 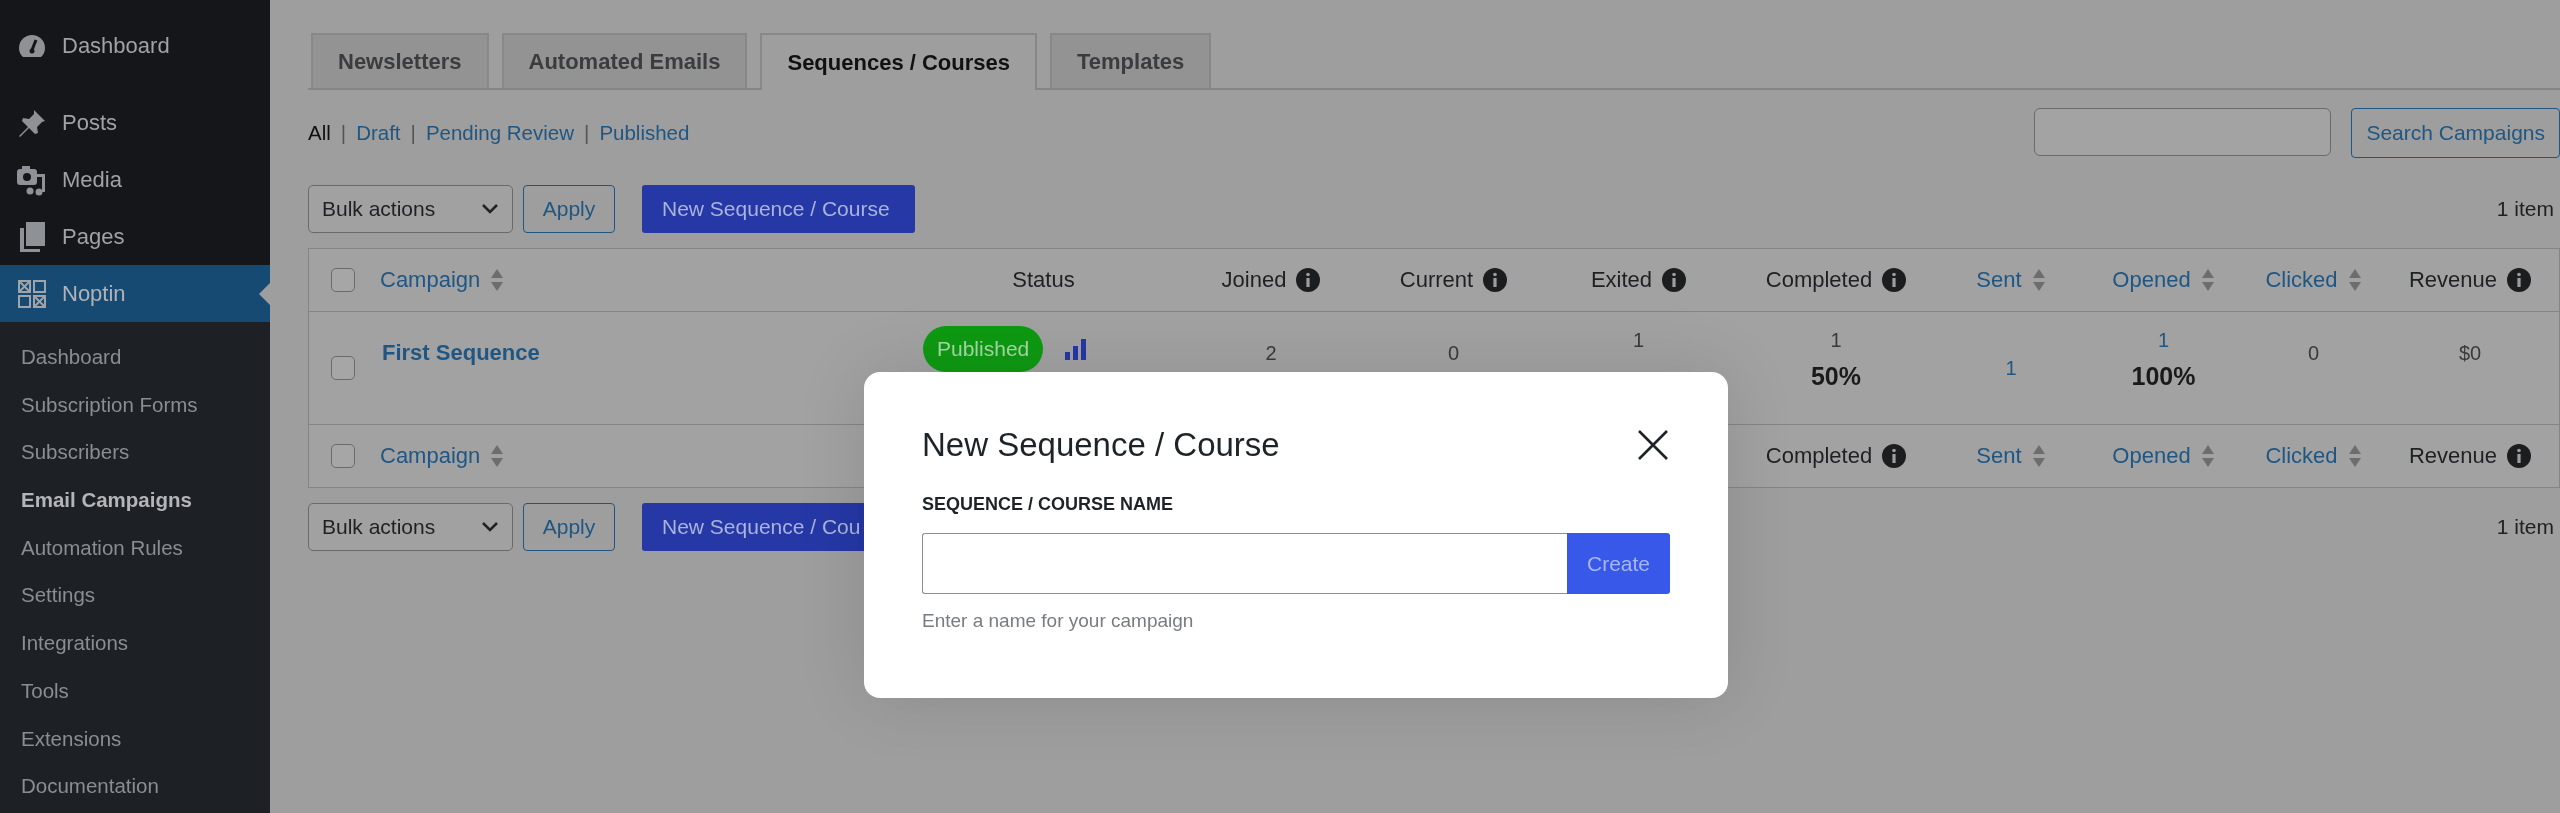 I want to click on filter-link: Pending Review, so click(x=500, y=133).